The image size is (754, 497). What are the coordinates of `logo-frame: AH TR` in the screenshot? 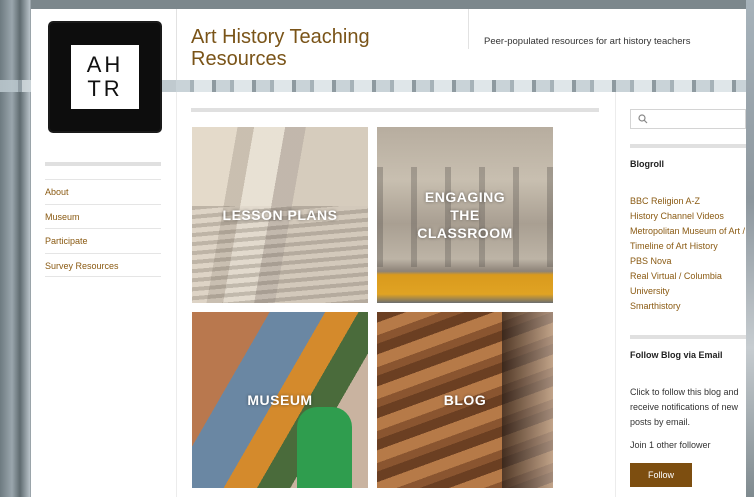 It's located at (105, 77).